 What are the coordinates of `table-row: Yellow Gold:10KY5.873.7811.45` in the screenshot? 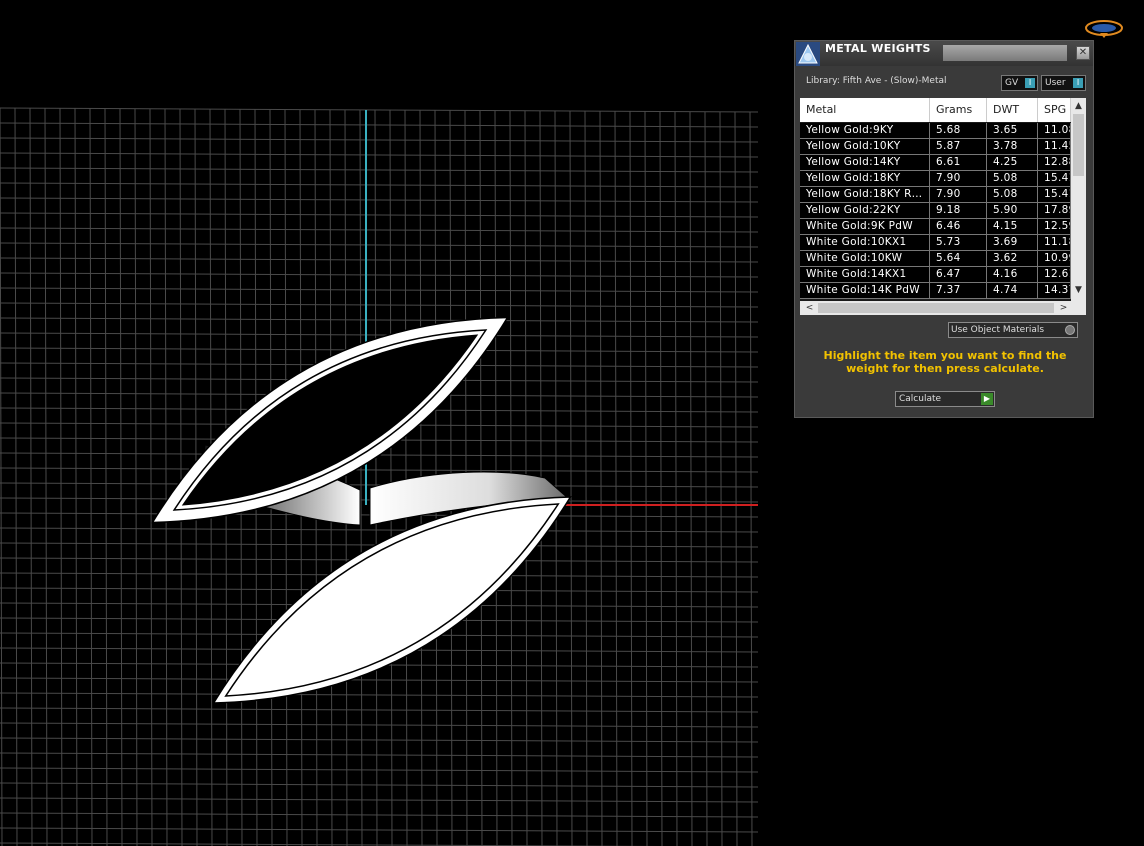 It's located at (935, 147).